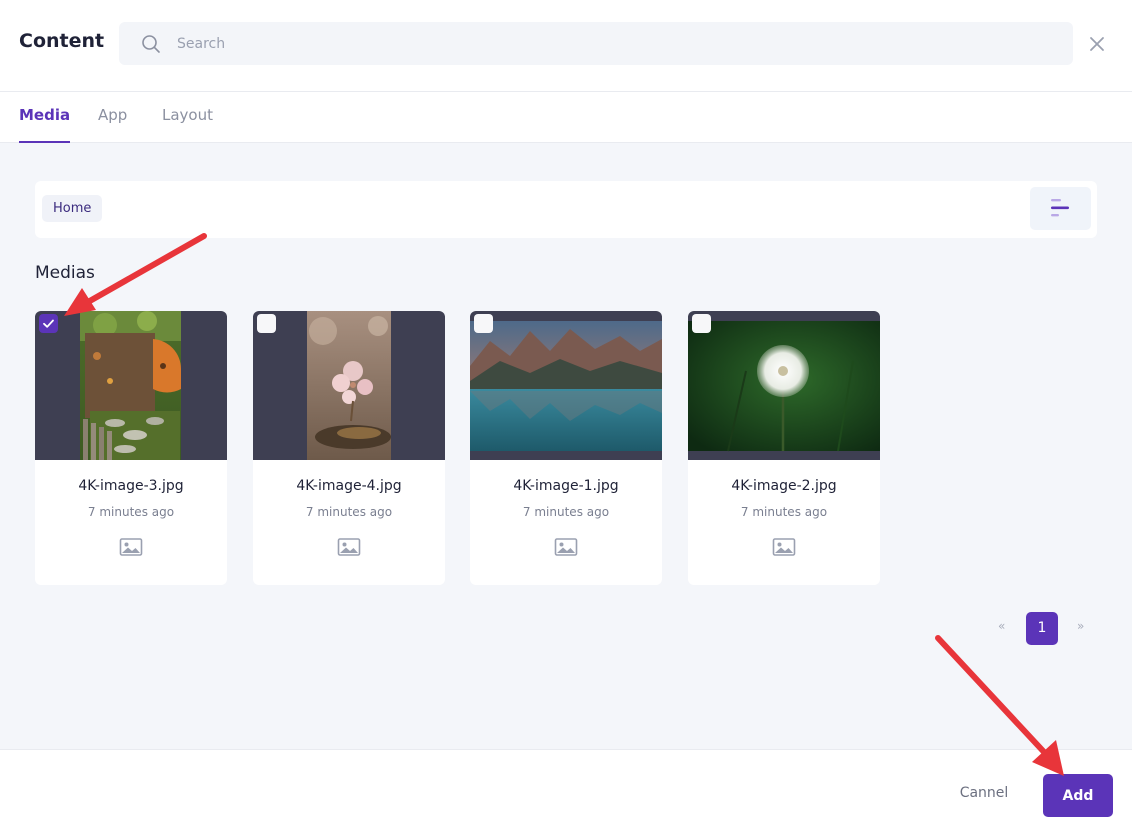 This screenshot has height=831, width=1132. What do you see at coordinates (72, 208) in the screenshot?
I see `breadcrumb-home: Home` at bounding box center [72, 208].